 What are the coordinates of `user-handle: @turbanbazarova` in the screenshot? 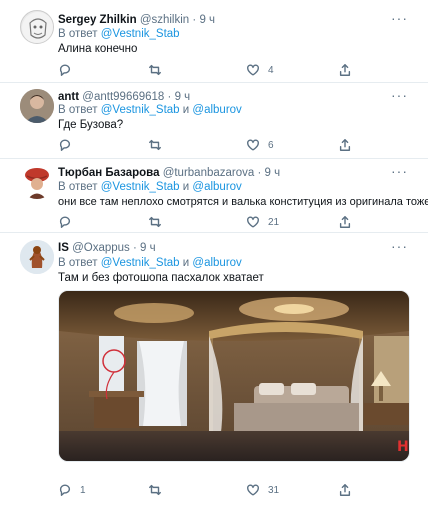 It's located at (209, 173).